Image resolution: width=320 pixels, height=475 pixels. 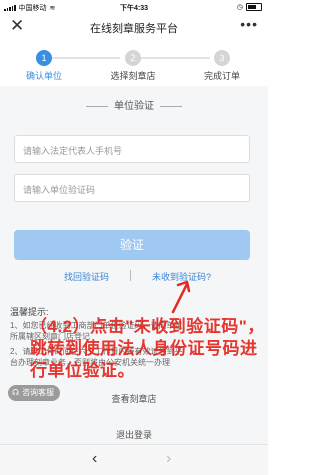 What do you see at coordinates (222, 58) in the screenshot?
I see `step-3-circle: 3` at bounding box center [222, 58].